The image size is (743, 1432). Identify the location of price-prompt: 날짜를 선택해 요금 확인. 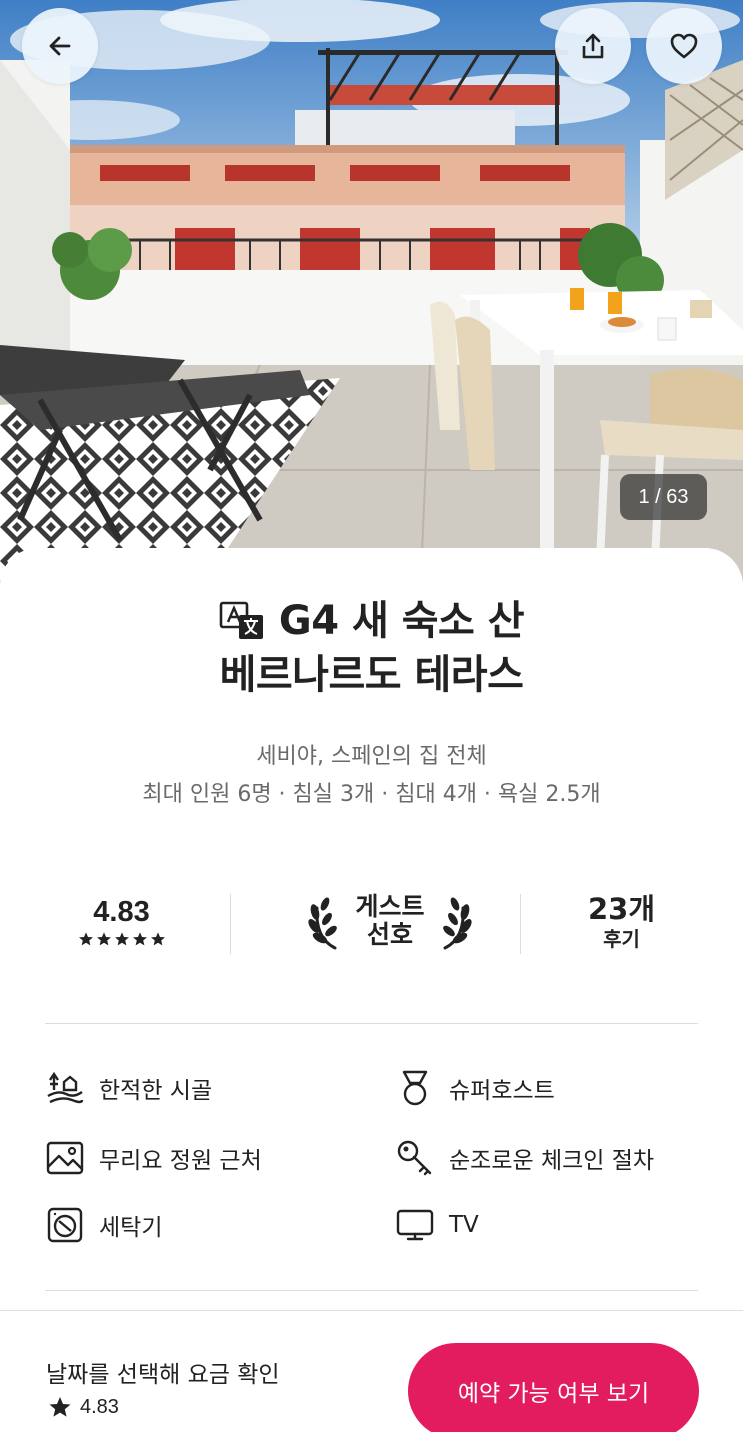
(163, 1372).